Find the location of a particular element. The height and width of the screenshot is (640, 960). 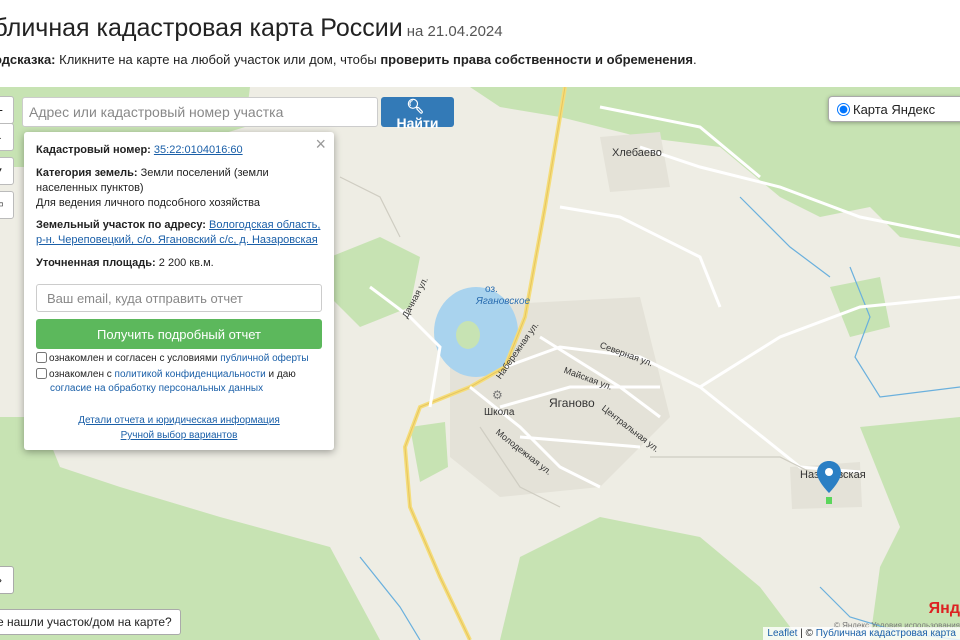

leaflet-link: Leaflet is located at coordinates (782, 633).